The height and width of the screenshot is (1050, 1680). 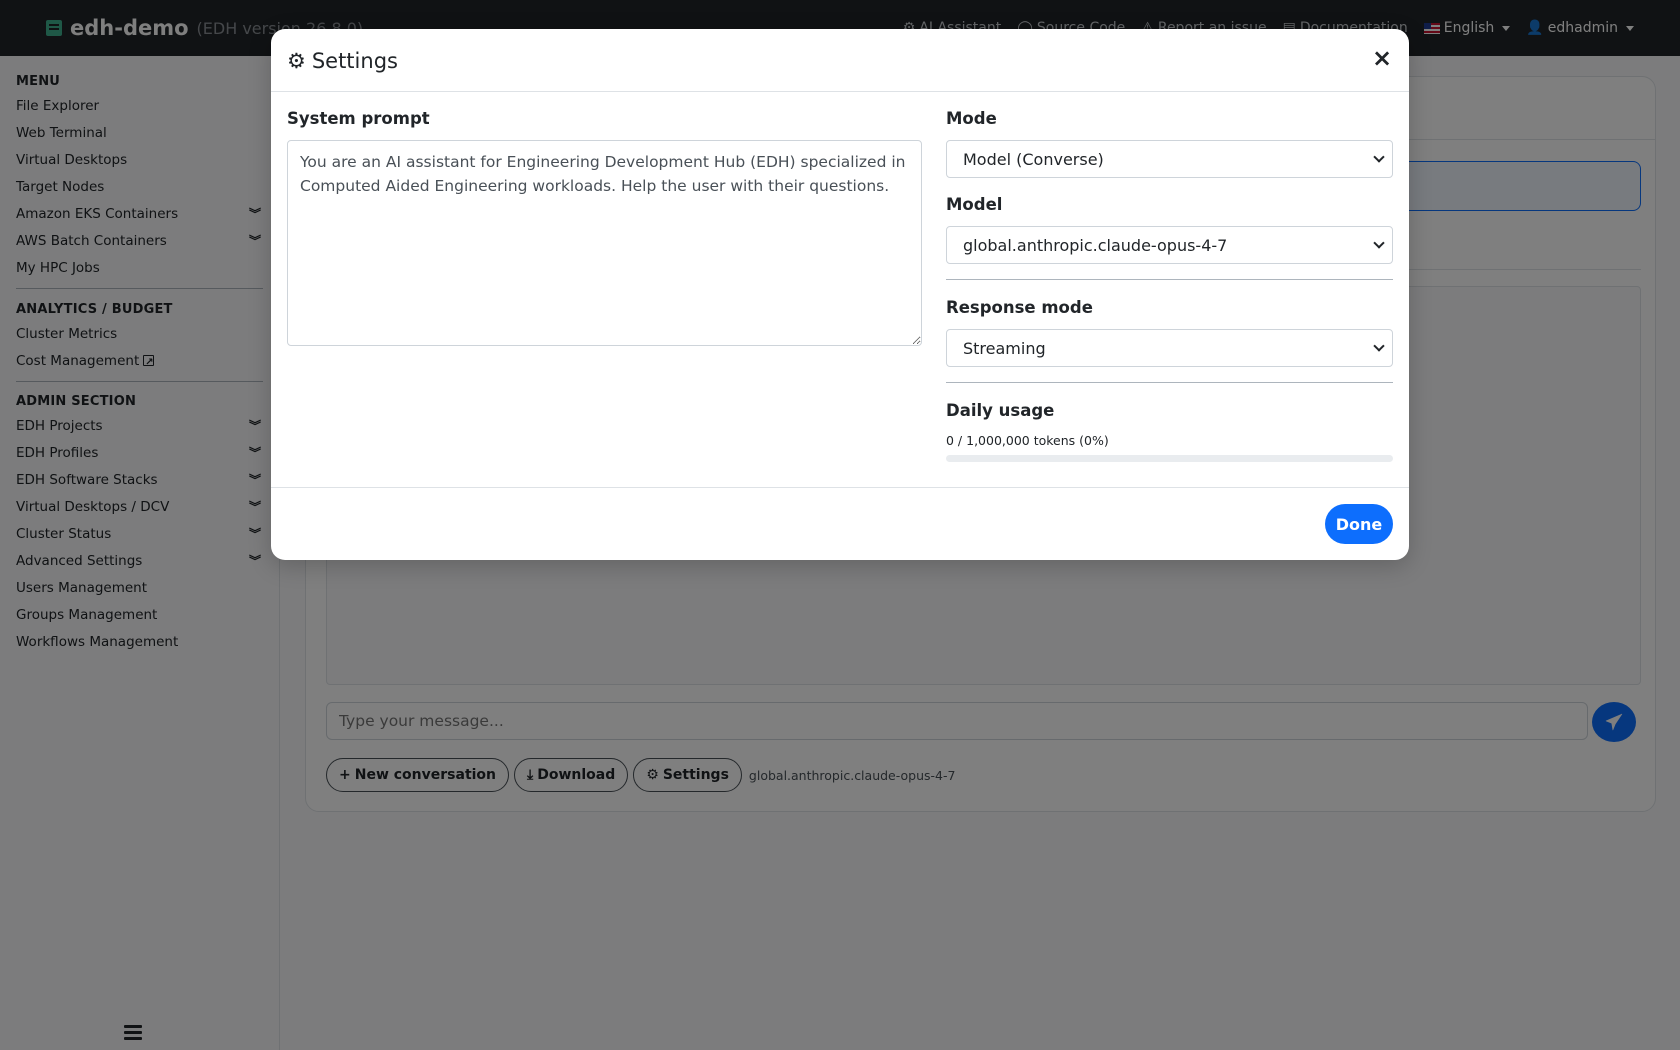 What do you see at coordinates (974, 204) in the screenshot?
I see `model-label: Model` at bounding box center [974, 204].